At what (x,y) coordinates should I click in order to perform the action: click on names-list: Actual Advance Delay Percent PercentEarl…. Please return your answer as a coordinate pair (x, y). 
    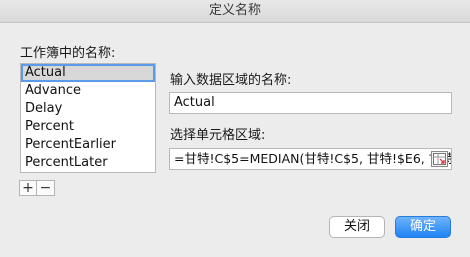
    Looking at the image, I should click on (88, 118).